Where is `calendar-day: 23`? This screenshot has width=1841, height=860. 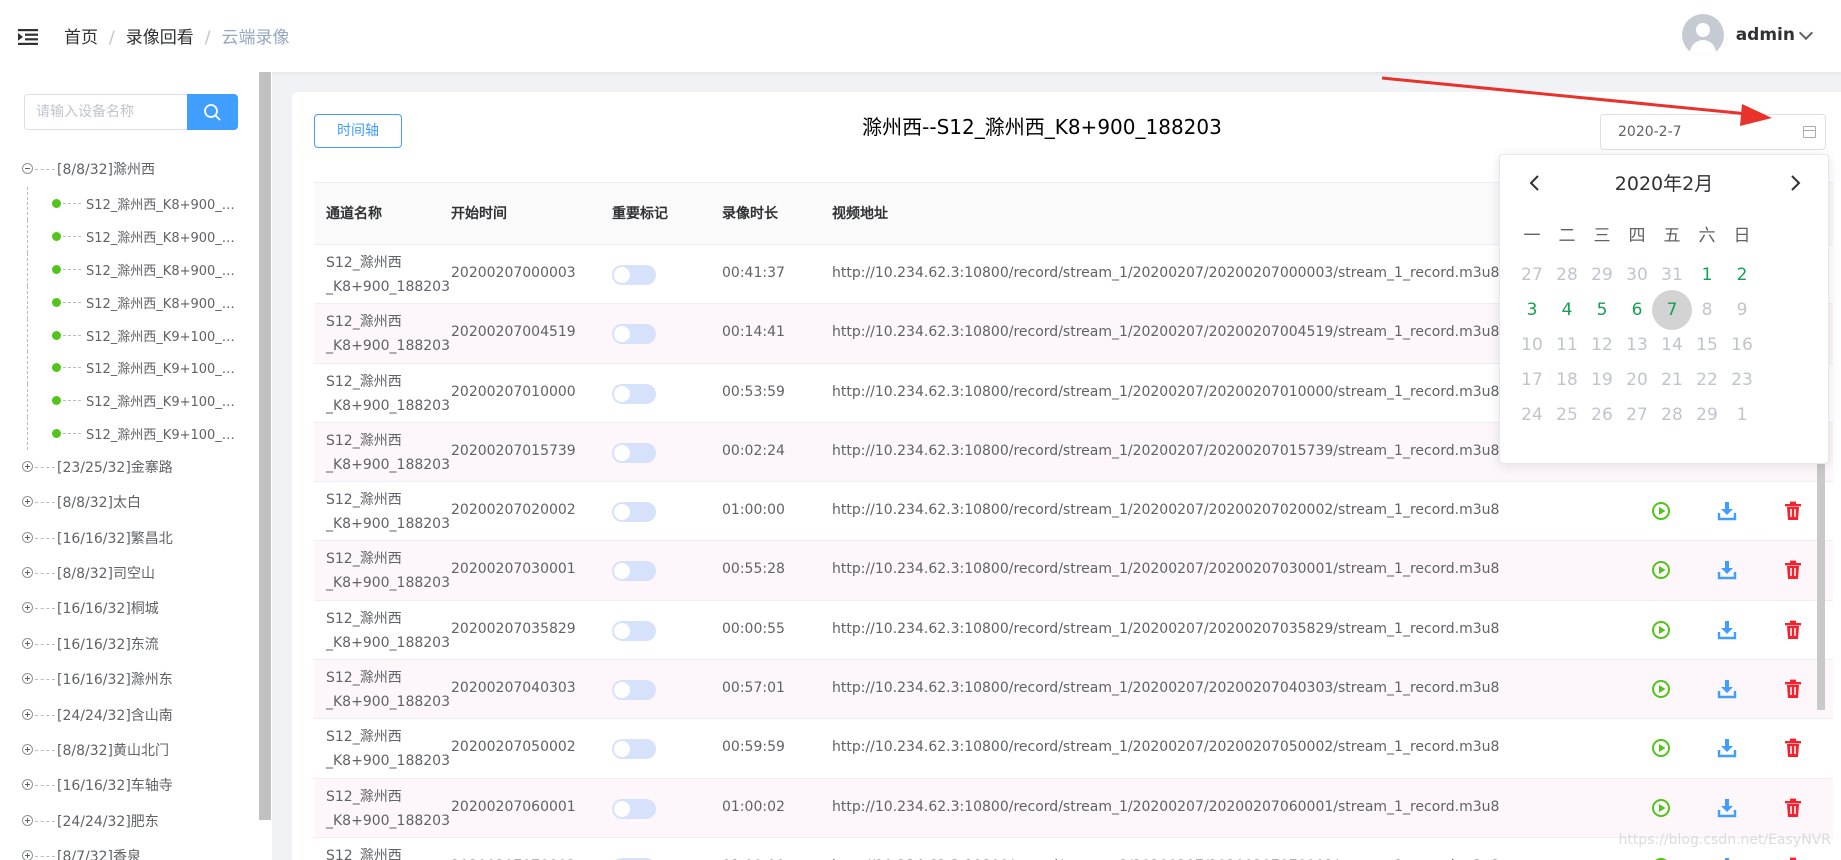 calendar-day: 23 is located at coordinates (1742, 380).